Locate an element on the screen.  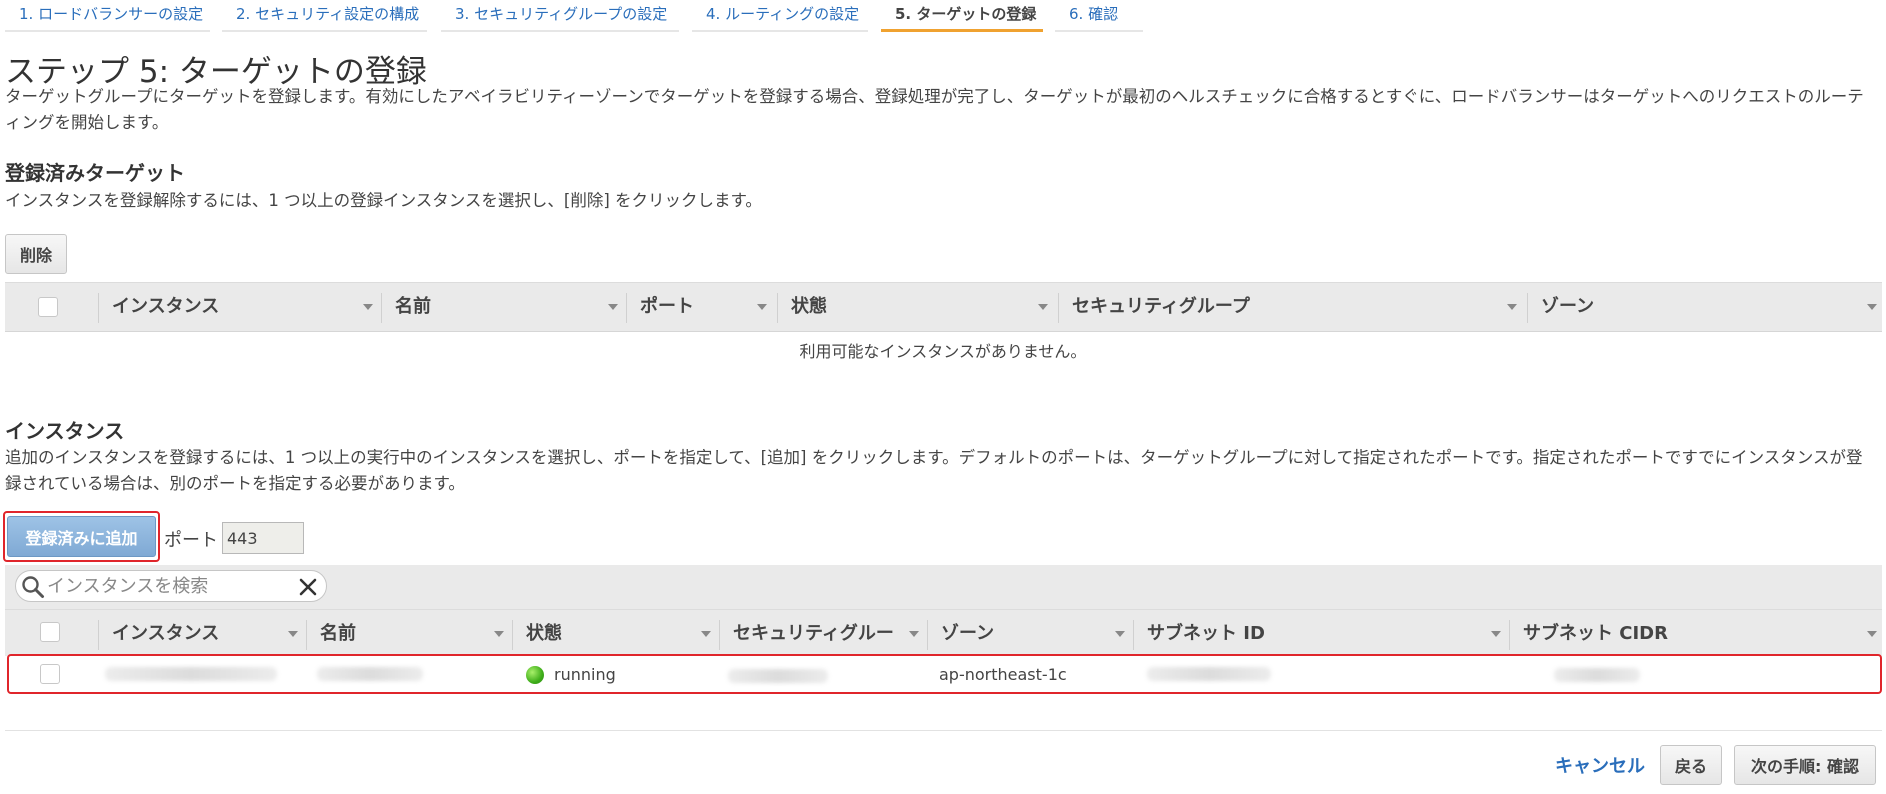
column-security-group: セキュリティグルー is located at coordinates (813, 635).